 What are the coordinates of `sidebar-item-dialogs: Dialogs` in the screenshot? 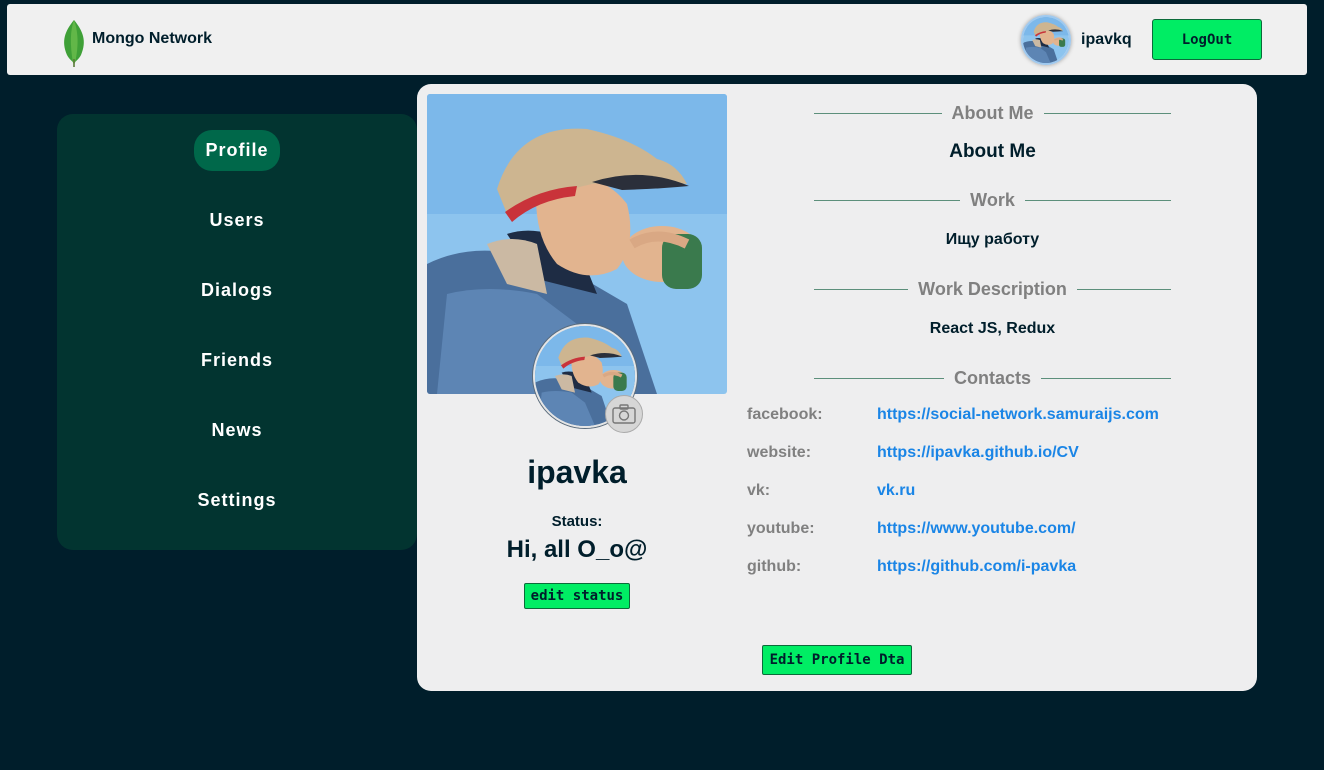 It's located at (237, 290).